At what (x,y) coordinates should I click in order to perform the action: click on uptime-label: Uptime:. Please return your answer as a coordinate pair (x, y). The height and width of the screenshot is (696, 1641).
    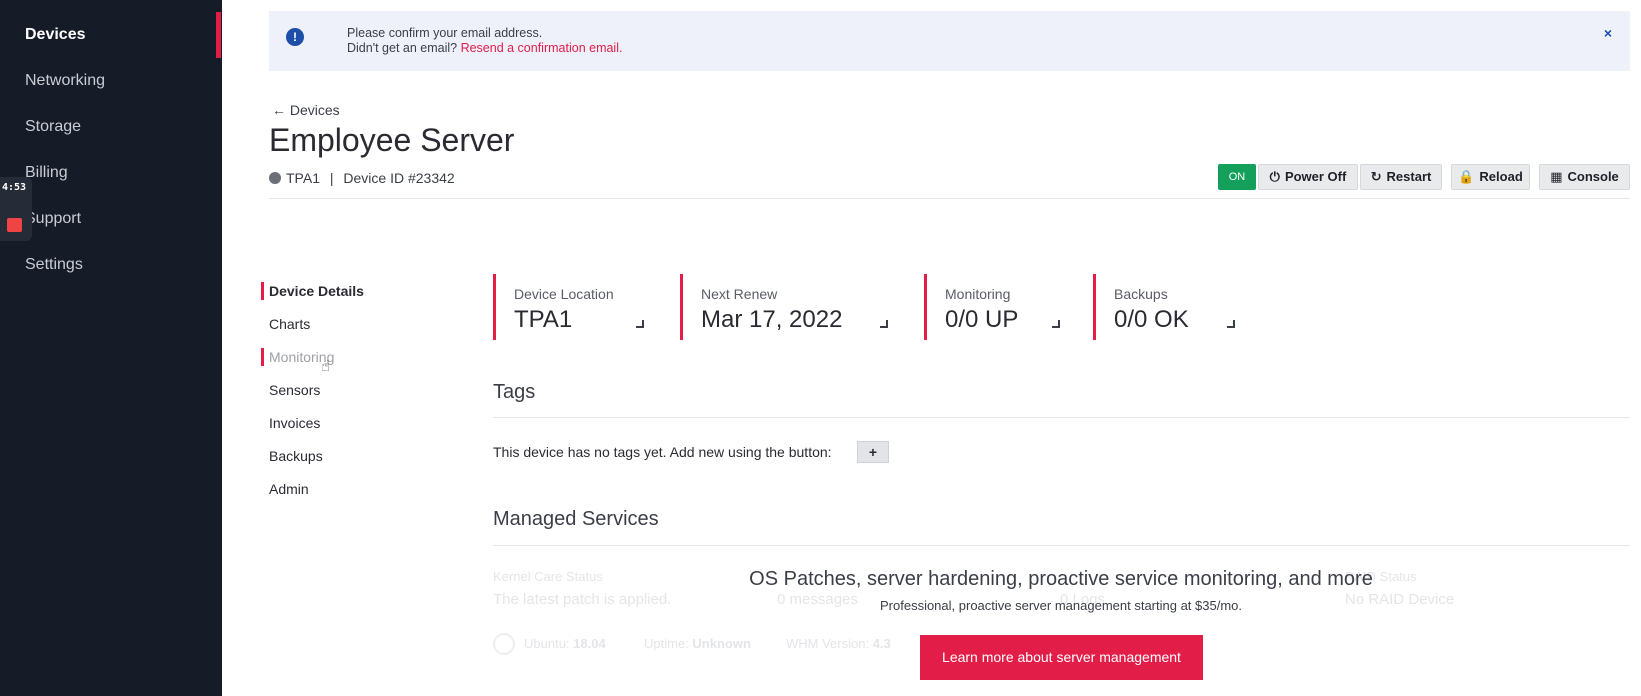
    Looking at the image, I should click on (666, 643).